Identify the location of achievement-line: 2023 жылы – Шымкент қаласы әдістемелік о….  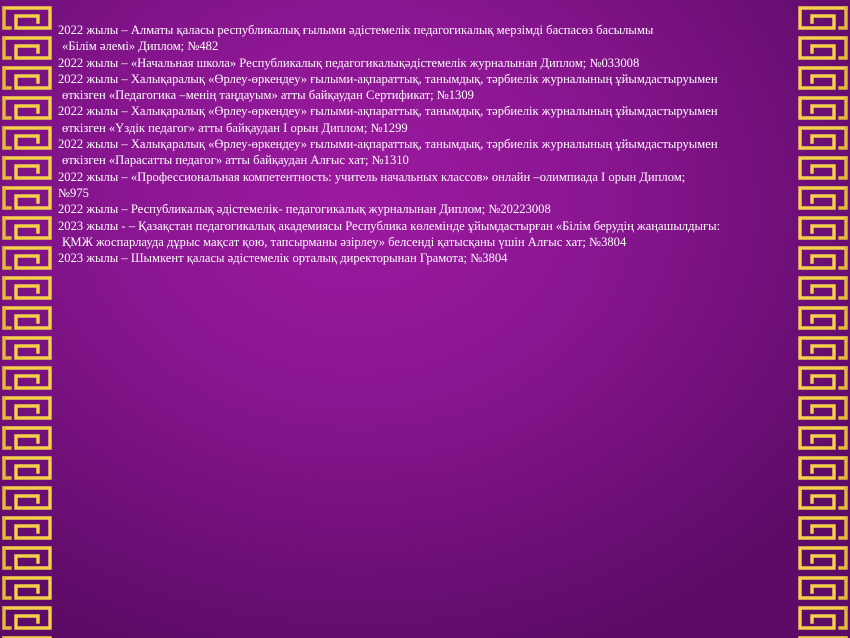
(283, 258).